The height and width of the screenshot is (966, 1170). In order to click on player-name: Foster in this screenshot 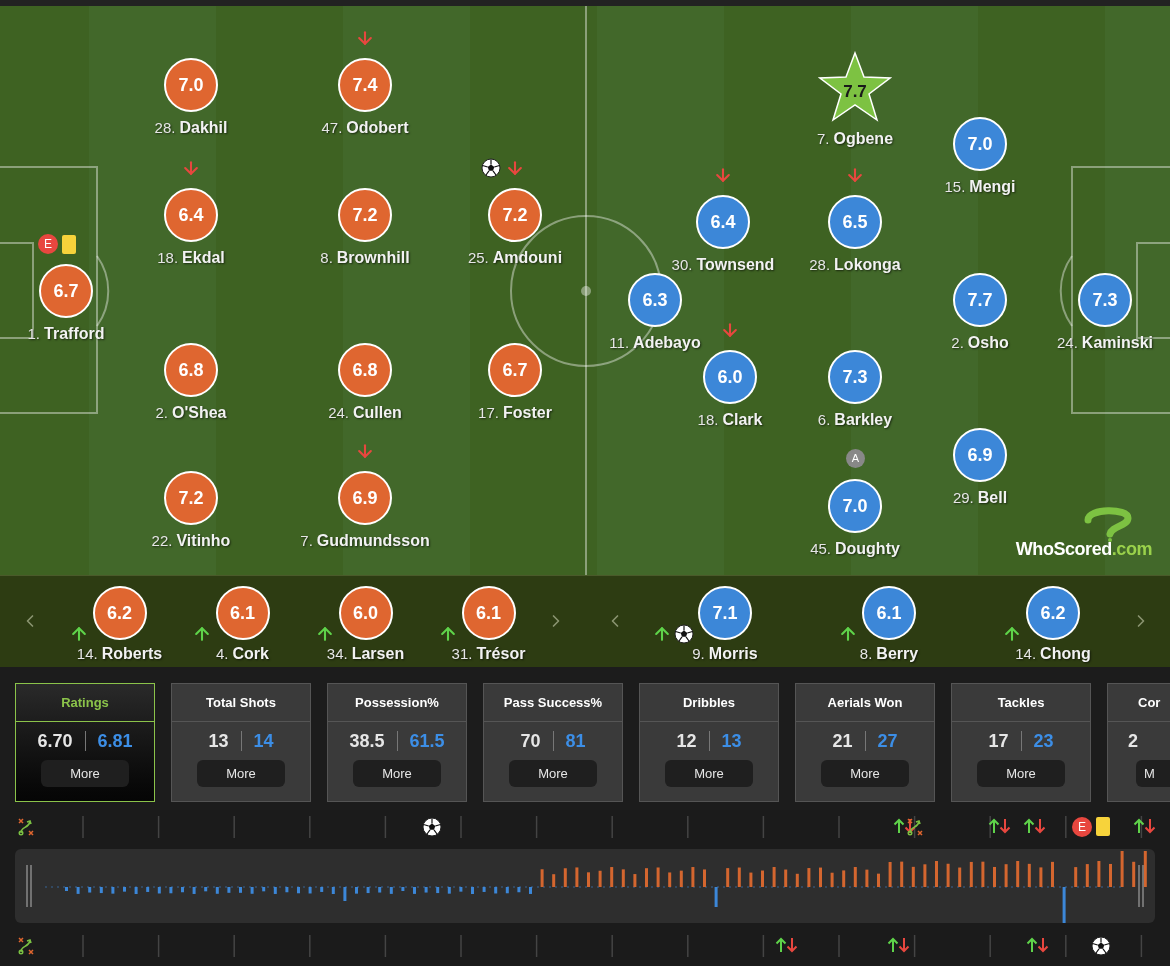, I will do `click(527, 413)`.